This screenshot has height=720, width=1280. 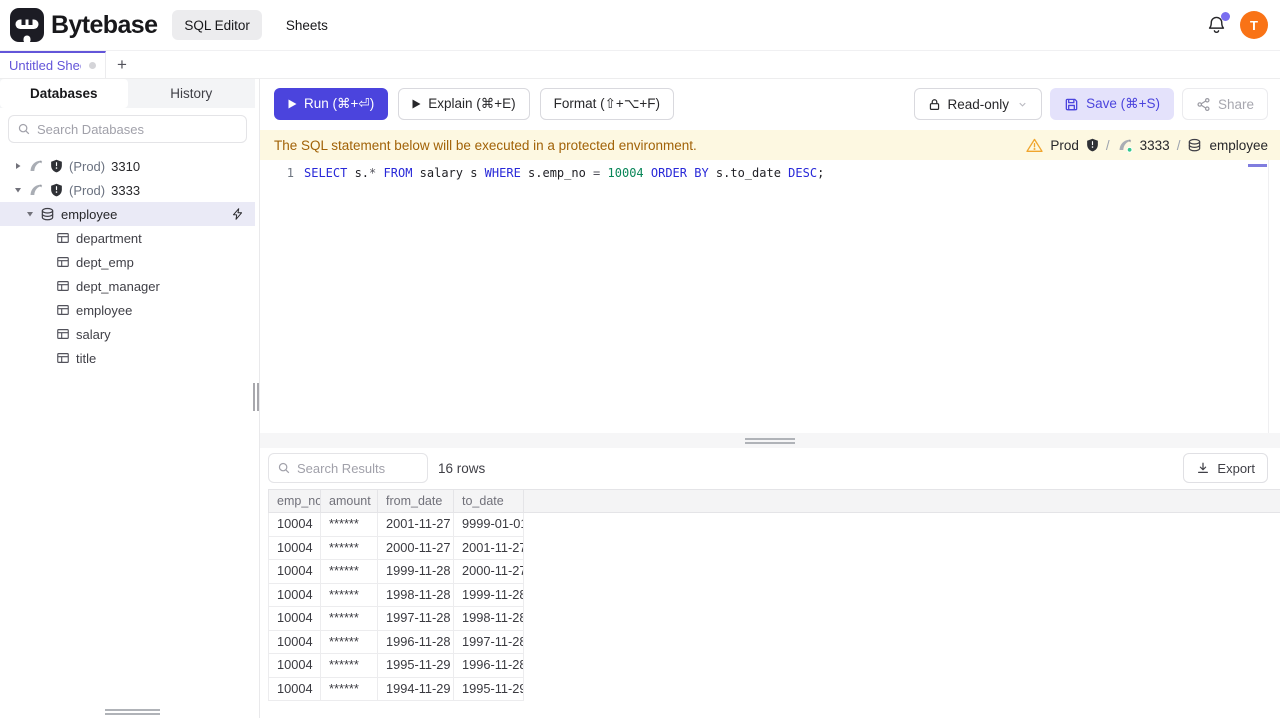 I want to click on table-row: 10004 ****** 2000-11-27 2001-11-27, so click(x=396, y=548).